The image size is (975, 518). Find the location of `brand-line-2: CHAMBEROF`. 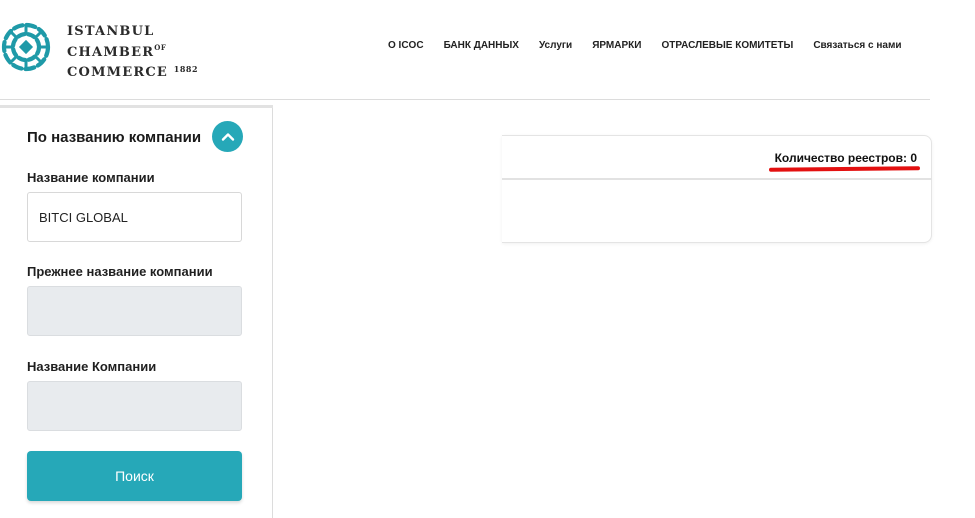

brand-line-2: CHAMBEROF is located at coordinates (132, 50).